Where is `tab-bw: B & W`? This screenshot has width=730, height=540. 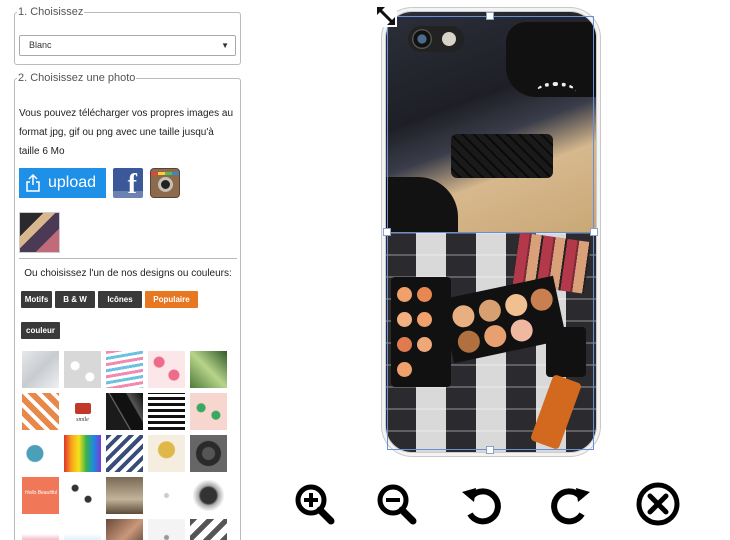
tab-bw: B & W is located at coordinates (75, 299).